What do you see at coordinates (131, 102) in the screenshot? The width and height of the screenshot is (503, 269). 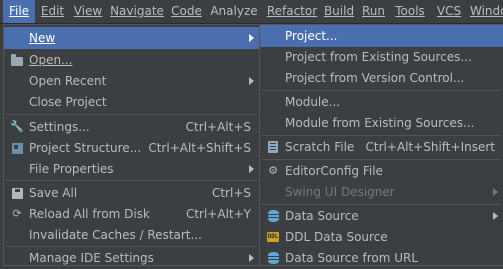 I see `file-menu-close-project: Close Project` at bounding box center [131, 102].